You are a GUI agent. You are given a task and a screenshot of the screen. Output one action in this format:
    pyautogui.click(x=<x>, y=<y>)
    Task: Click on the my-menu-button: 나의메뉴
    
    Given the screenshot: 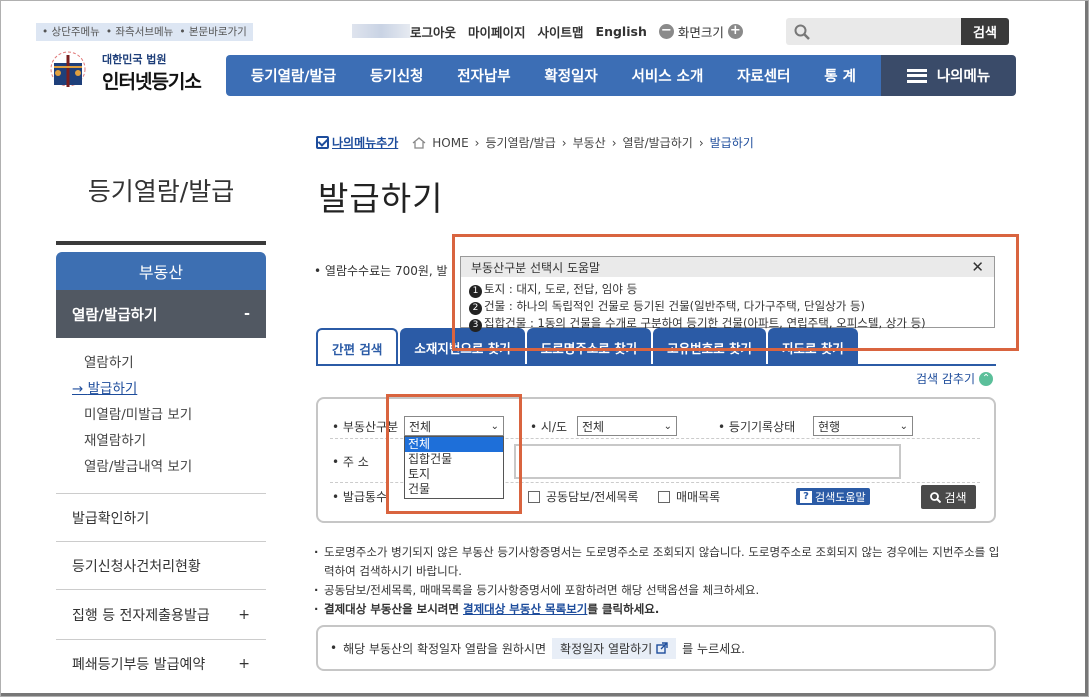 What is the action you would take?
    pyautogui.click(x=948, y=75)
    